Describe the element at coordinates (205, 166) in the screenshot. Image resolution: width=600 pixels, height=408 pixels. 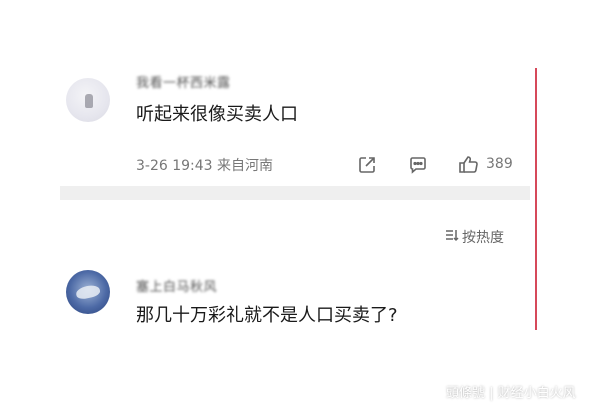
I see `comment-meta: 3-26 19:43 来自河南` at that location.